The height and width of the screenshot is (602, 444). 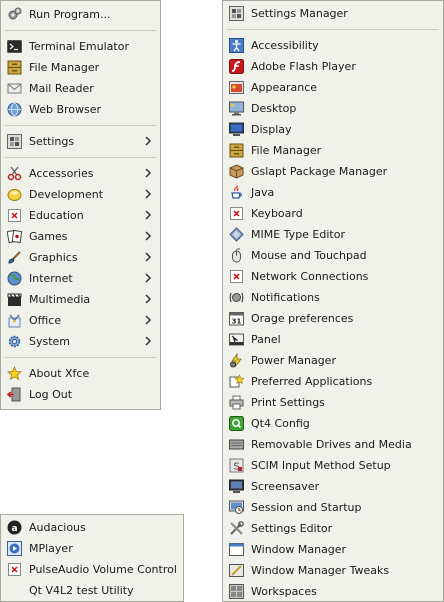 What do you see at coordinates (333, 45) in the screenshot?
I see `settings-item-accessibility: Accessibility` at bounding box center [333, 45].